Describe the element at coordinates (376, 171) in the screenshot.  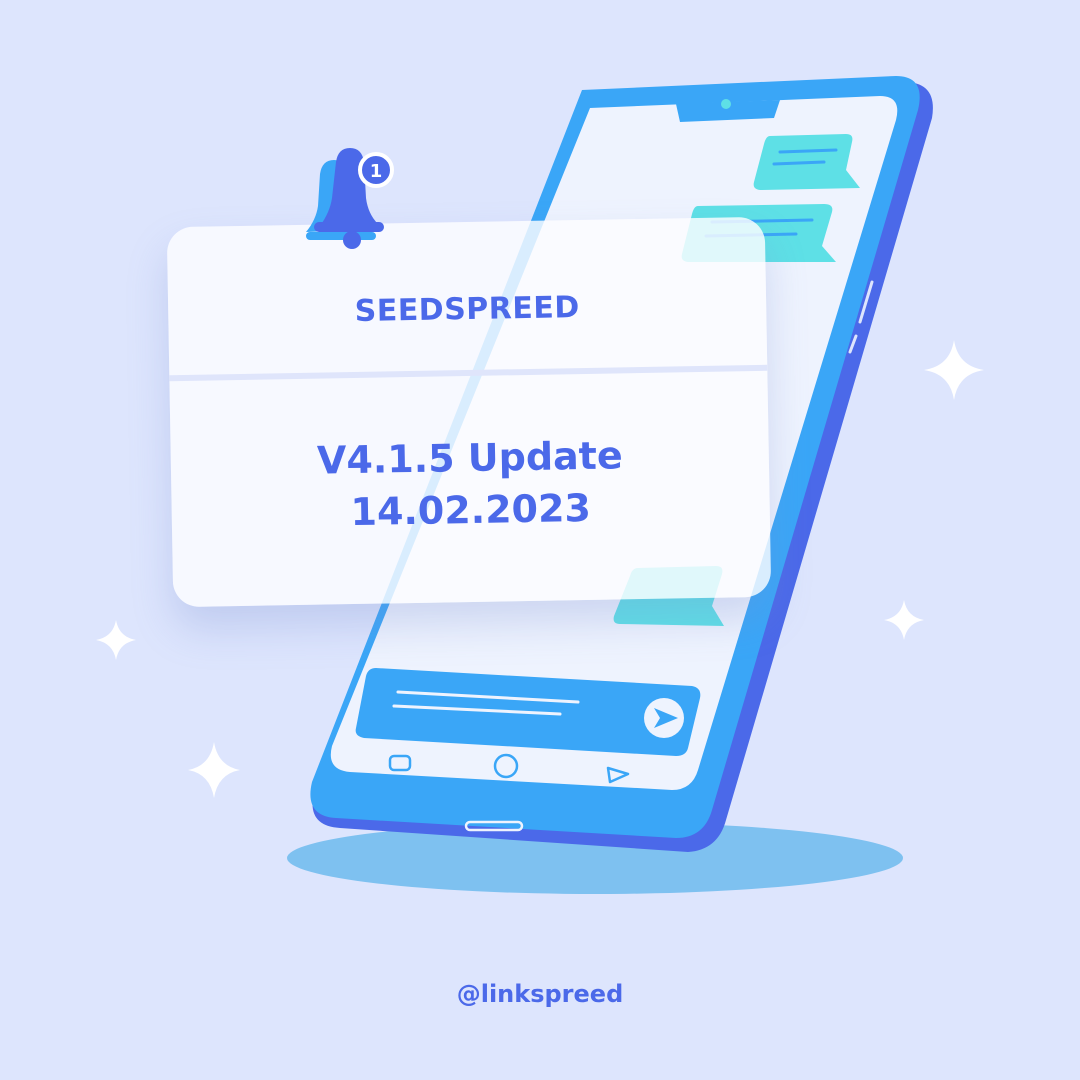
I see `badge-count: 1` at that location.